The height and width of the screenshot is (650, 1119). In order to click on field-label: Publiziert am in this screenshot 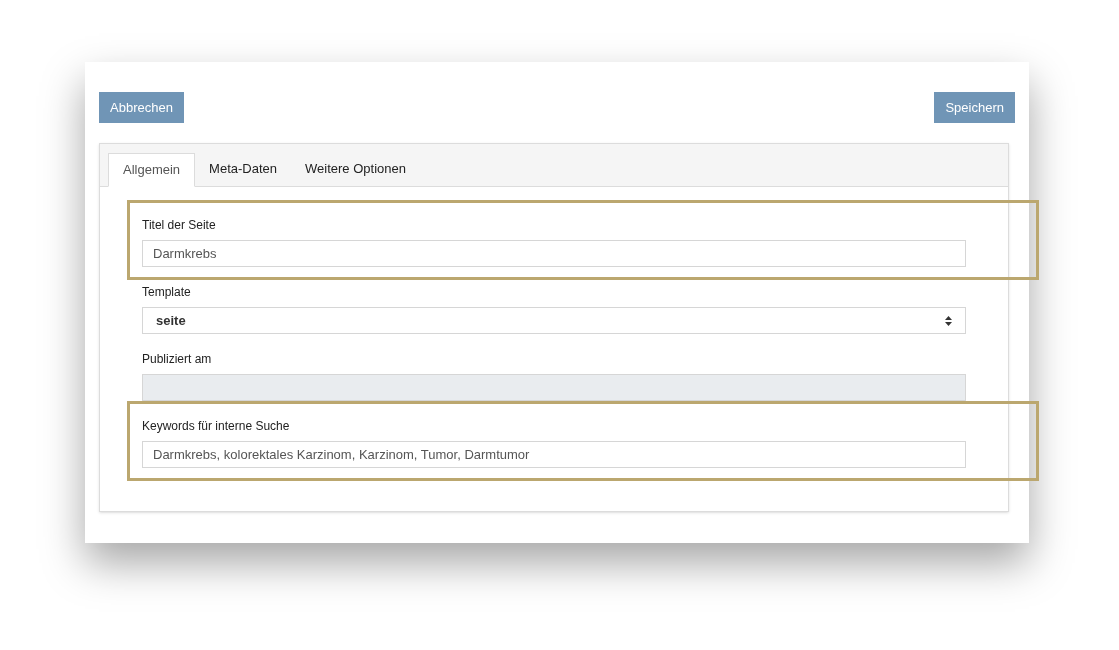, I will do `click(177, 359)`.